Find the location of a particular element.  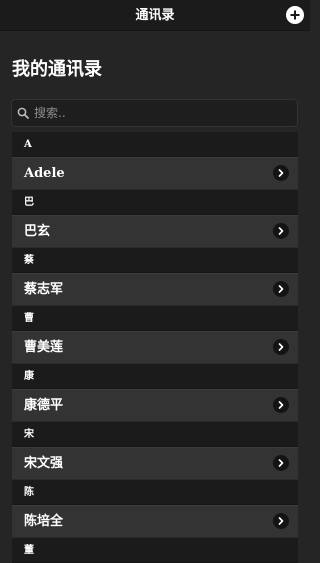

list-divider: 巴 is located at coordinates (155, 202).